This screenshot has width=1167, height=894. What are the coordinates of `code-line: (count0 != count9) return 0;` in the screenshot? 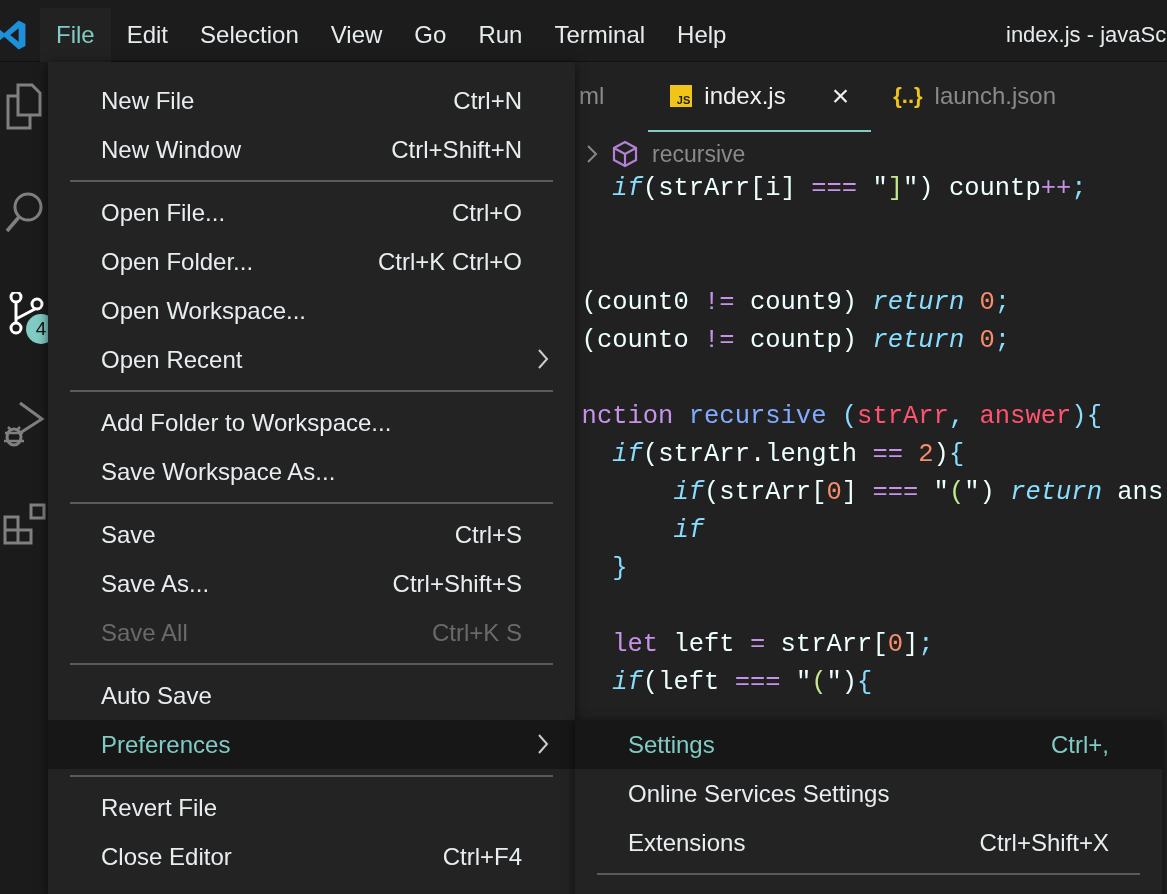 It's located at (796, 303).